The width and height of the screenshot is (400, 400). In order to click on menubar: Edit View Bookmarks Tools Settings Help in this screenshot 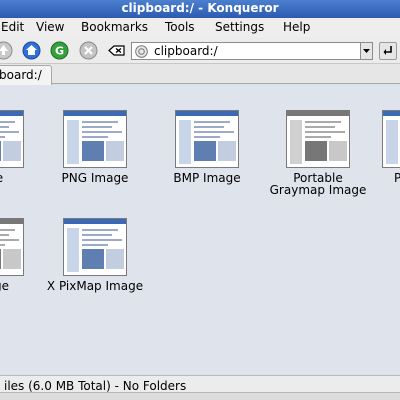, I will do `click(200, 27)`.